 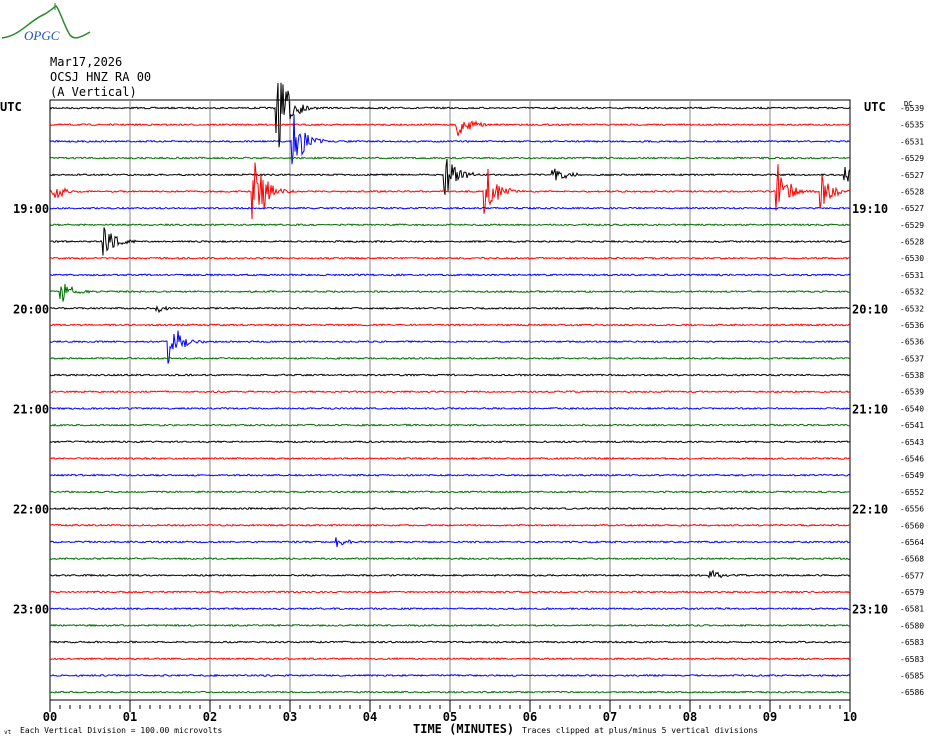 What do you see at coordinates (31, 610) in the screenshot?
I see `left-time-label: 23:00` at bounding box center [31, 610].